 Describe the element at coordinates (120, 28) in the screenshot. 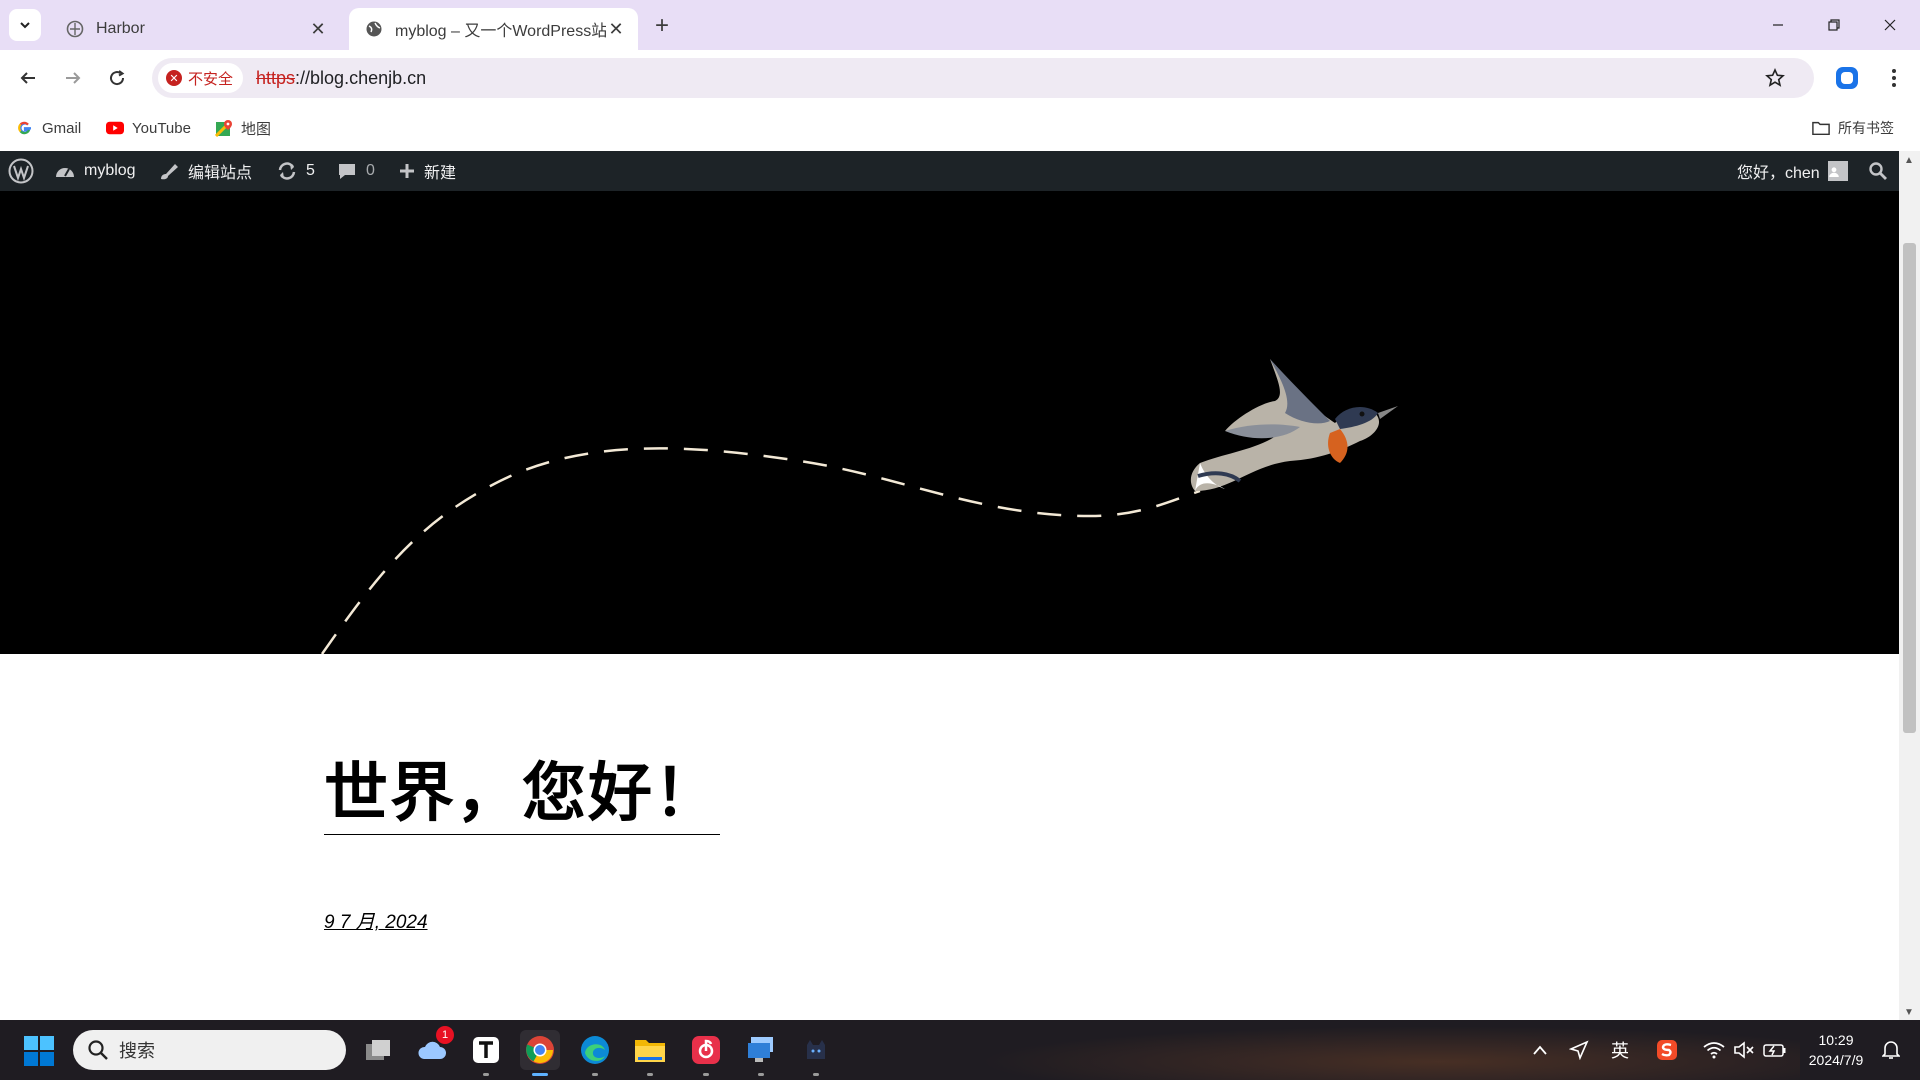

I see `tab-title: Harbor` at that location.